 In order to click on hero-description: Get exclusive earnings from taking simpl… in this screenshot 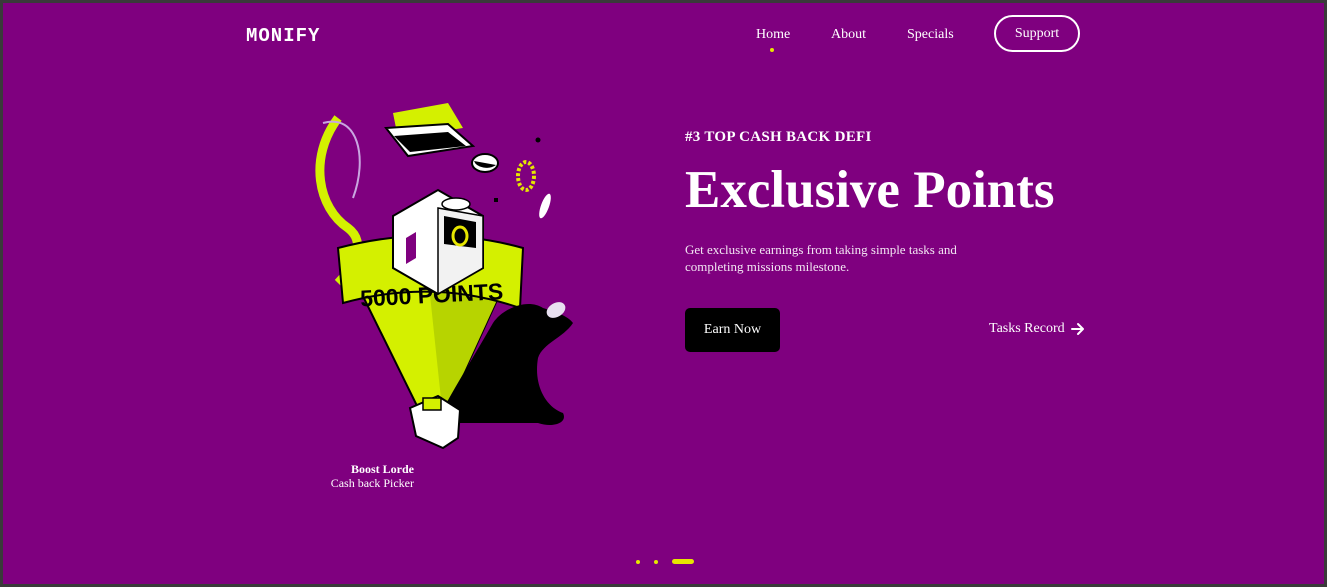, I will do `click(821, 258)`.